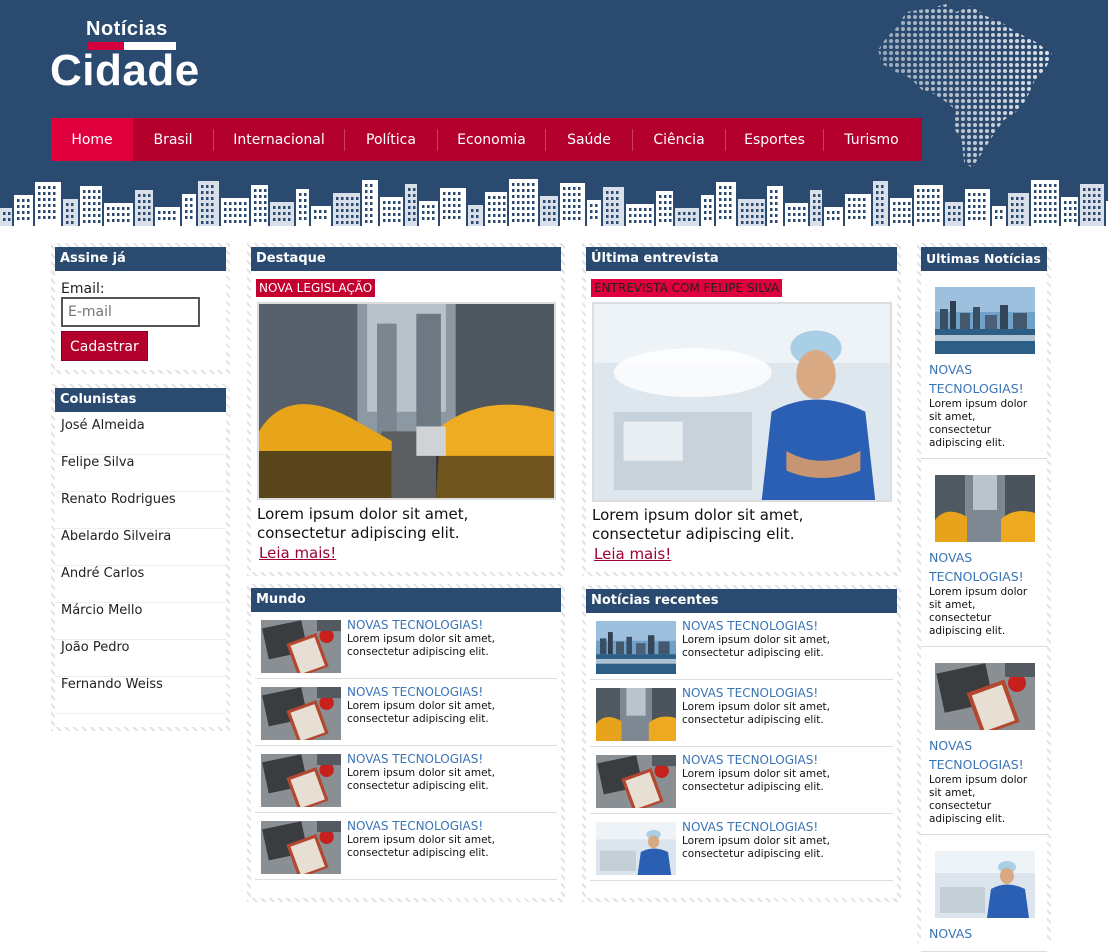 The image size is (1108, 952). Describe the element at coordinates (140, 436) in the screenshot. I see `columnist-link: José Almeida` at that location.